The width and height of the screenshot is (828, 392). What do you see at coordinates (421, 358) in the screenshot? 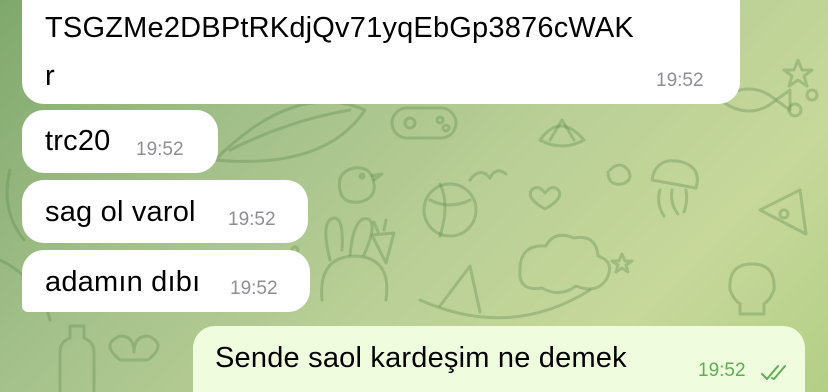
I see `message-text: Sende saol kardeşim ne demek` at bounding box center [421, 358].